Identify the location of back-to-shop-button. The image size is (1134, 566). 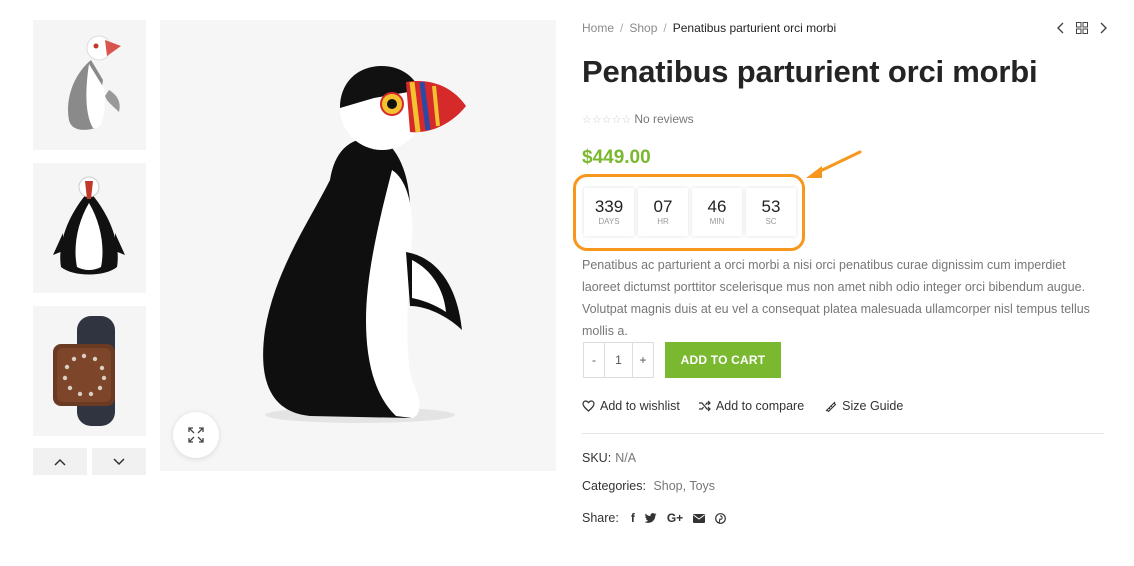
(1082, 28).